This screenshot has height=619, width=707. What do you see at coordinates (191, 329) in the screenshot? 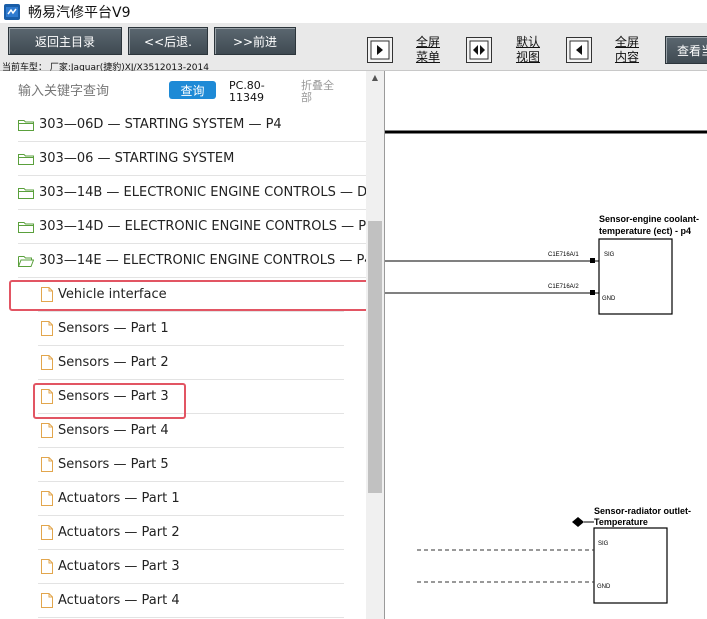
I see `tree-document: Sensors — Part 1` at bounding box center [191, 329].